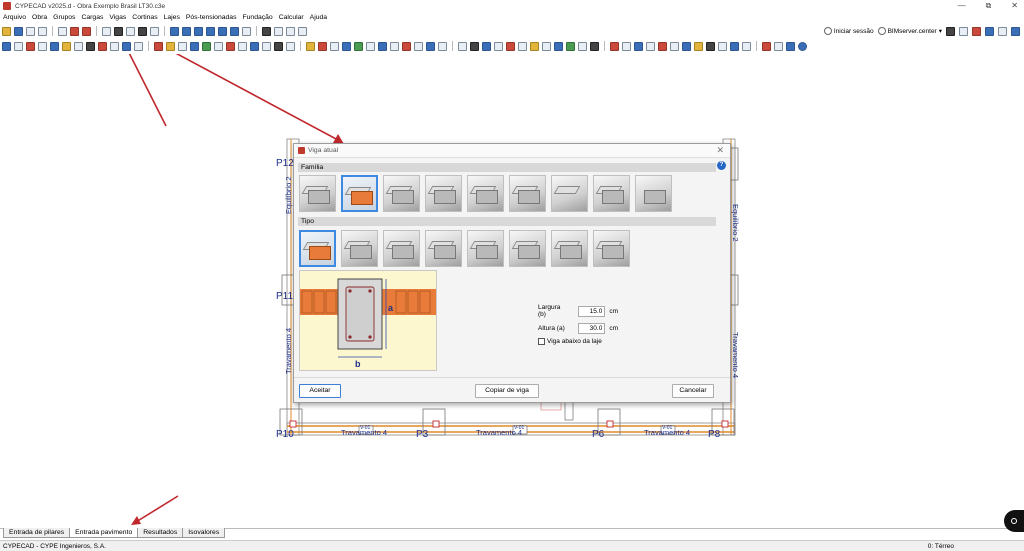  I want to click on menu-arquivo: Arquivo, so click(14, 17).